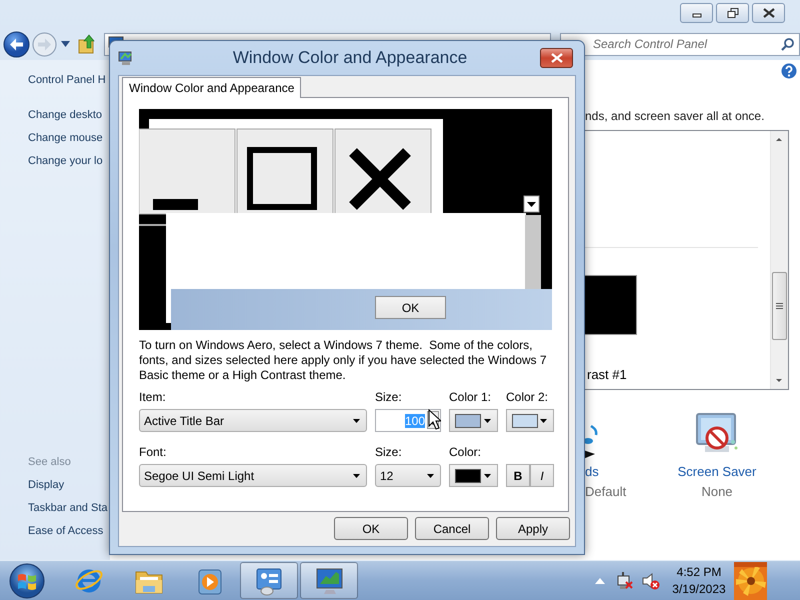  I want to click on volume-muted-icon, so click(651, 581).